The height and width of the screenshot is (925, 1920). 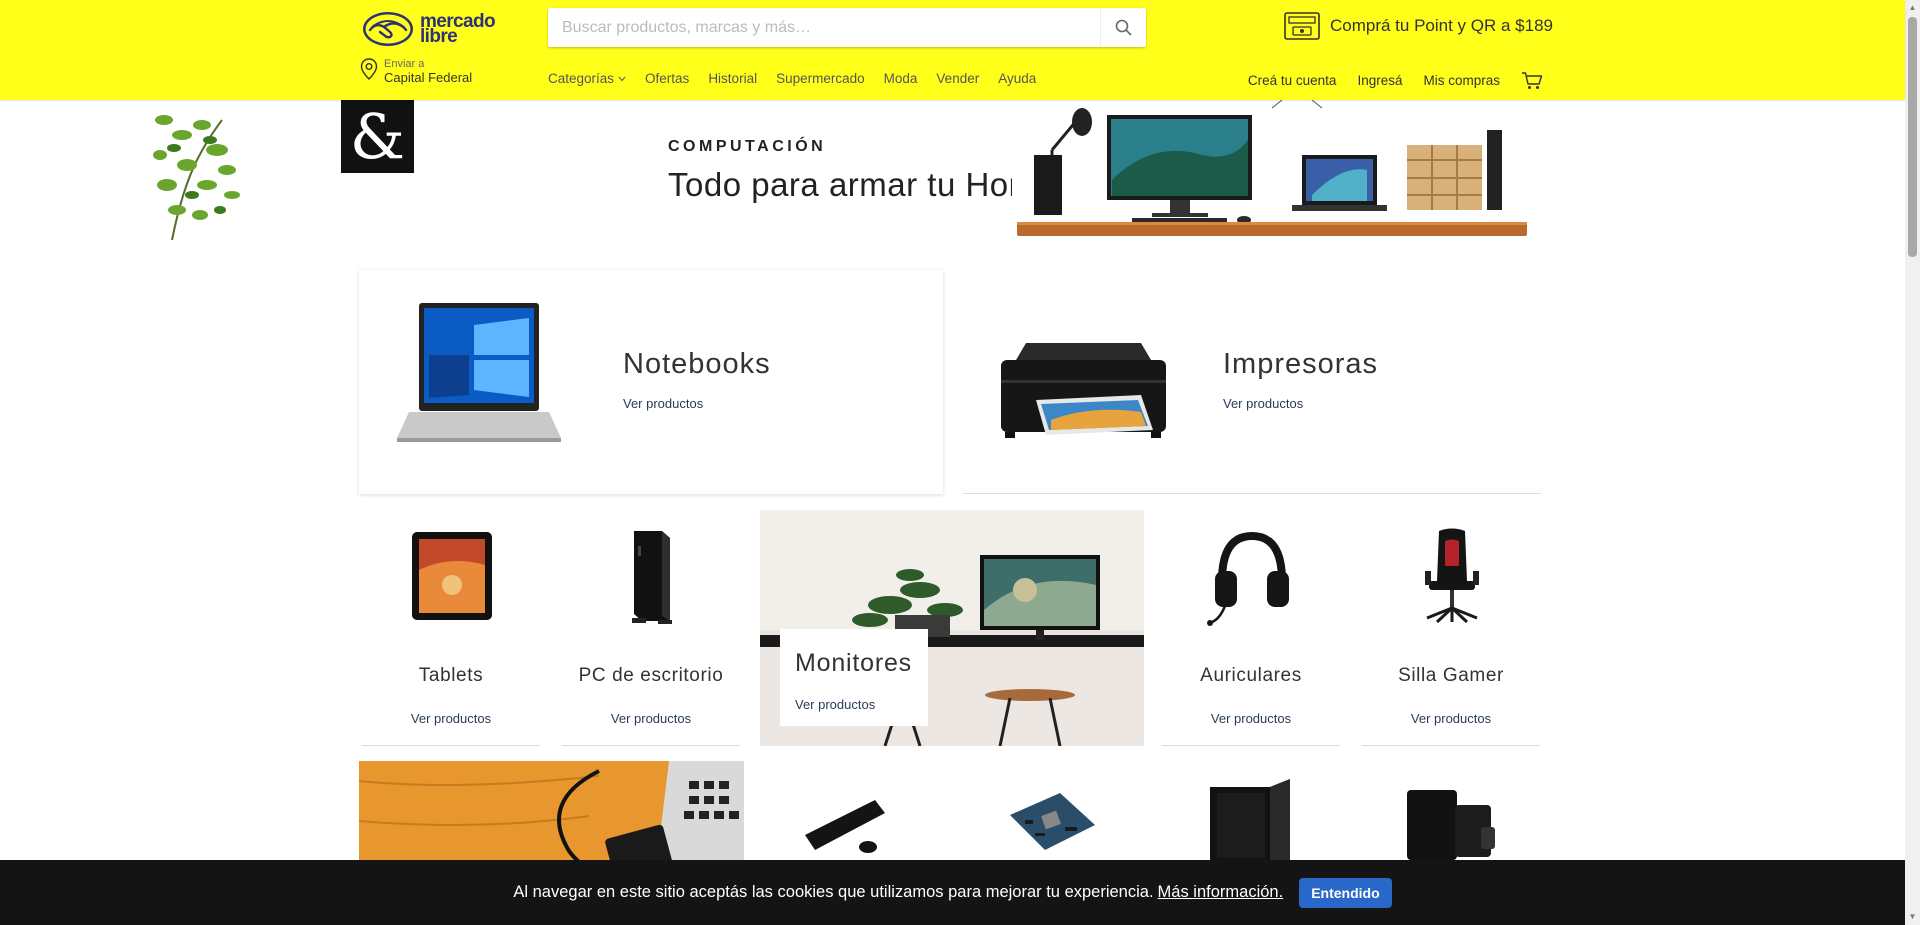 I want to click on search-input, so click(x=823, y=27).